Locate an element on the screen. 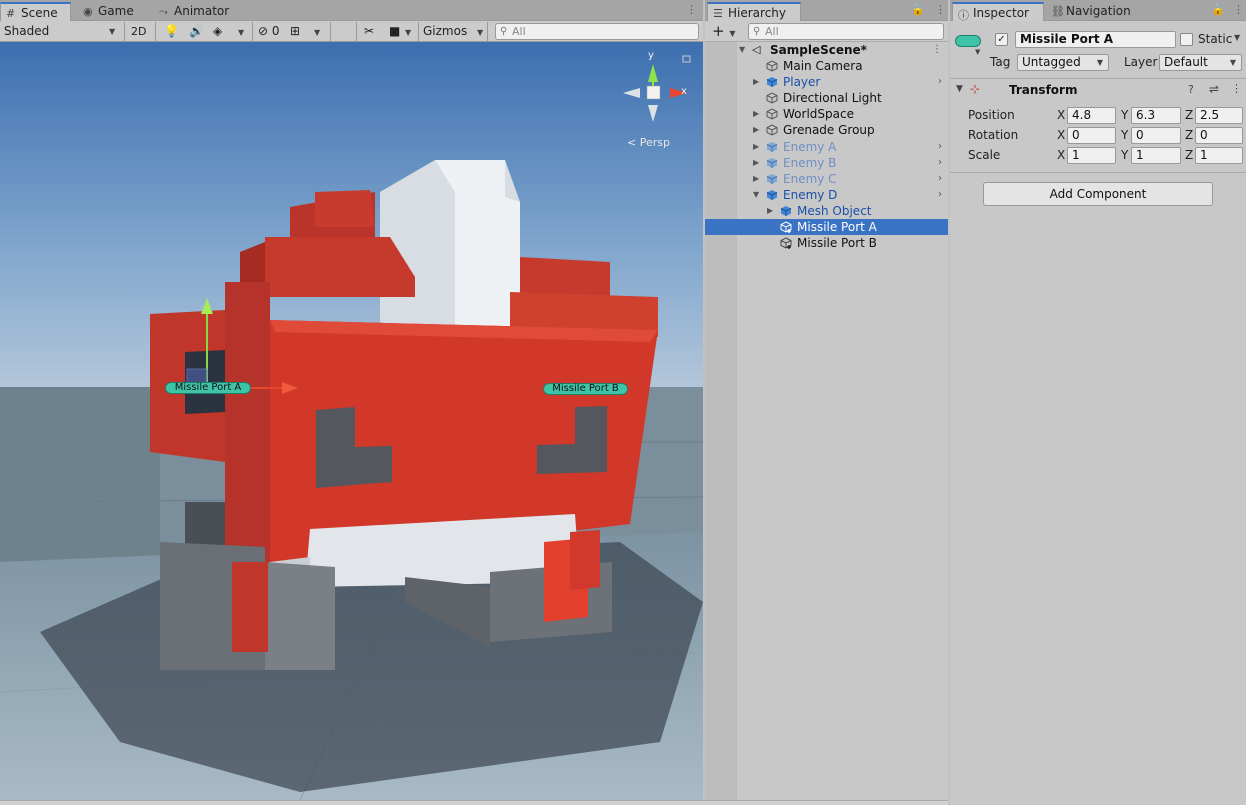  hierarchy-search-input: ⚲ All is located at coordinates (846, 31).